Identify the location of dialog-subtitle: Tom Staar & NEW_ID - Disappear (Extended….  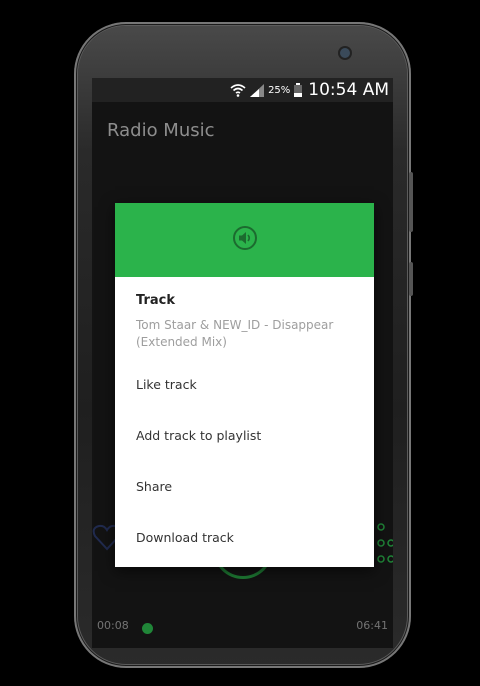
(235, 333).